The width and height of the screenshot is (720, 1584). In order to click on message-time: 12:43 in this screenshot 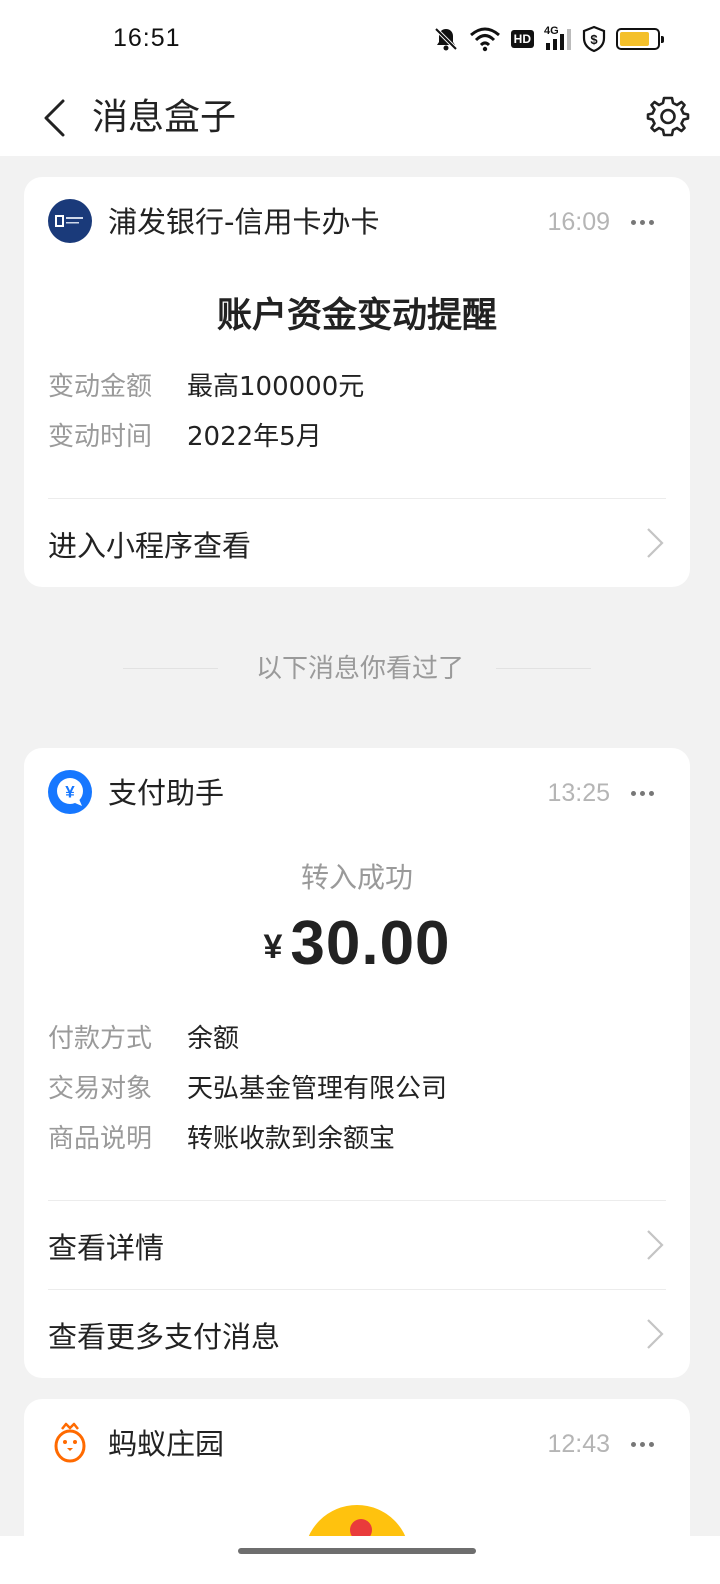, I will do `click(578, 1444)`.